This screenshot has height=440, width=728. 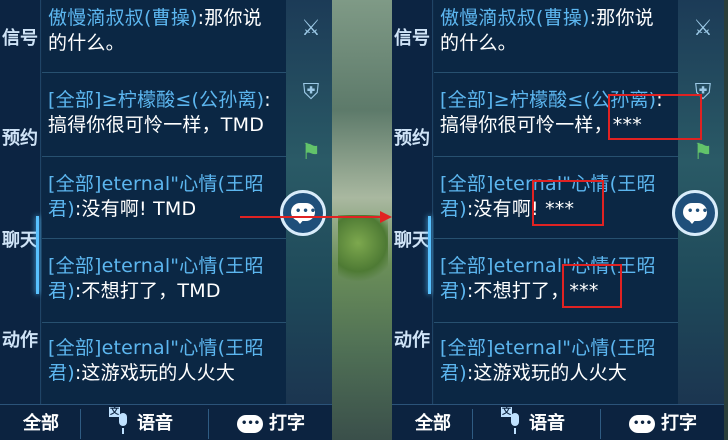 I want to click on message-text: :没有啊! TMD, so click(x=135, y=209).